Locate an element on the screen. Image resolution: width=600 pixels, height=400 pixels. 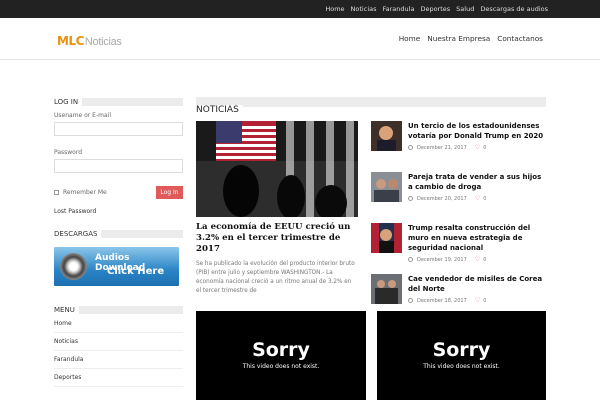
feature-photo is located at coordinates (277, 169).